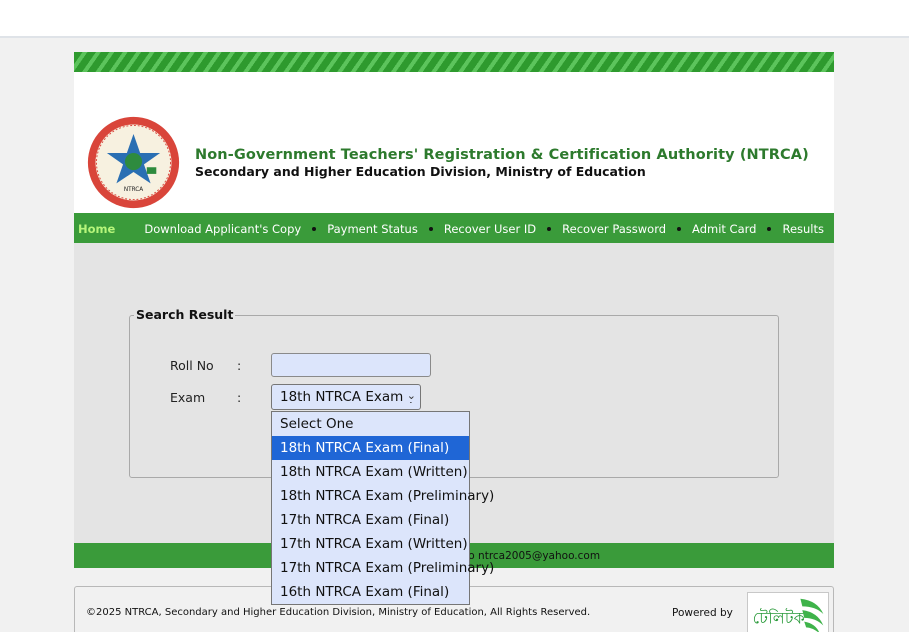  Describe the element at coordinates (351, 365) in the screenshot. I see `roll-no-input` at that location.